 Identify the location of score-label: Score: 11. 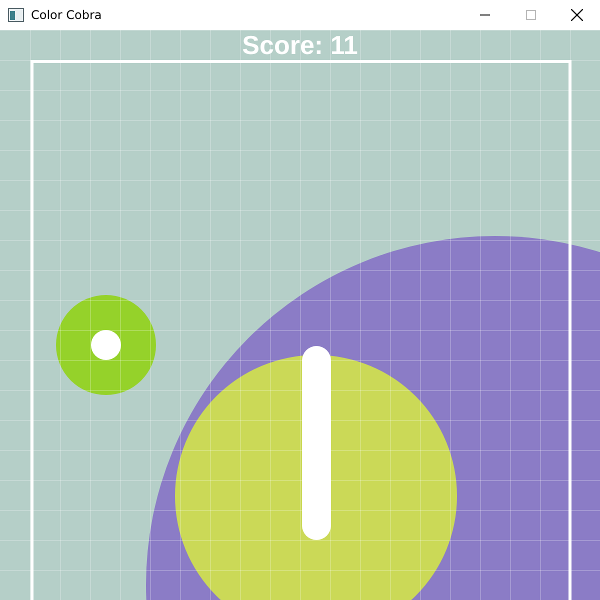
(300, 45).